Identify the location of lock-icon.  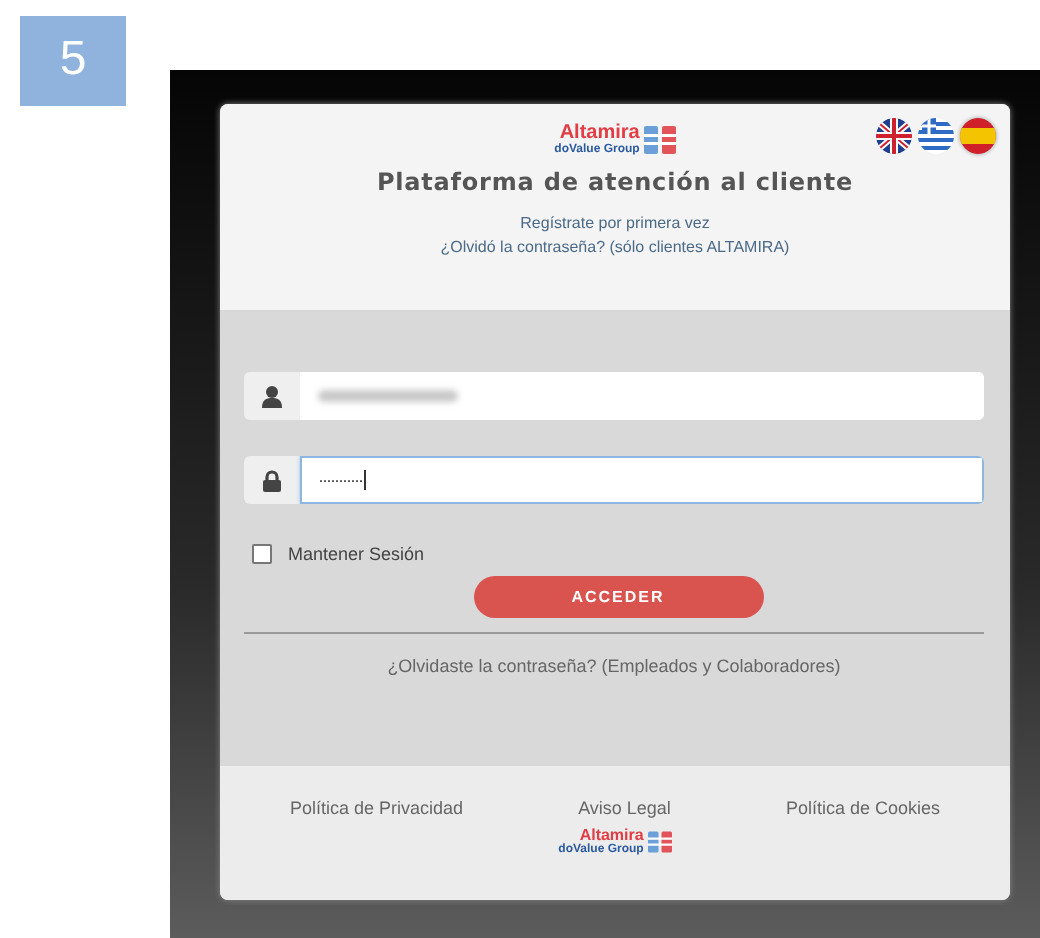
(272, 480).